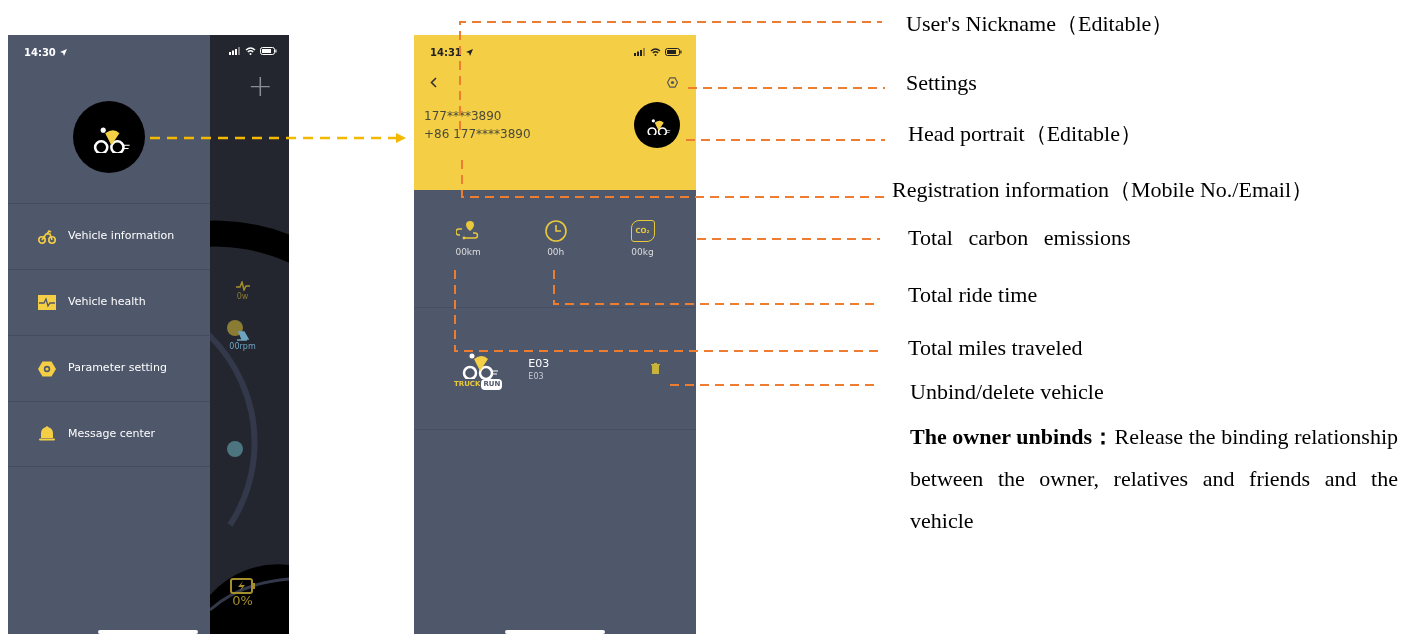 Image resolution: width=1411 pixels, height=634 pixels. I want to click on trash-icon, so click(655, 368).